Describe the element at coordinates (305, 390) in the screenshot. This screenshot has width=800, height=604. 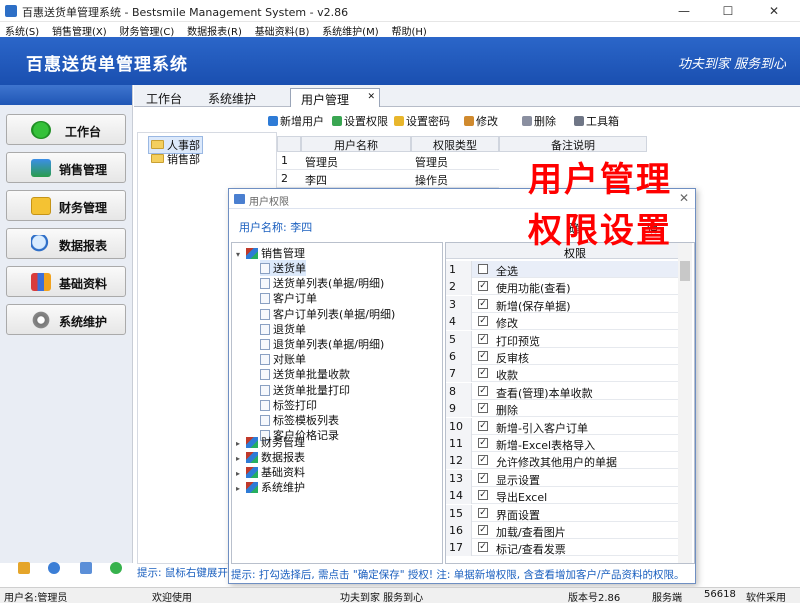
I see `tree-item: 送货单批量打印` at that location.